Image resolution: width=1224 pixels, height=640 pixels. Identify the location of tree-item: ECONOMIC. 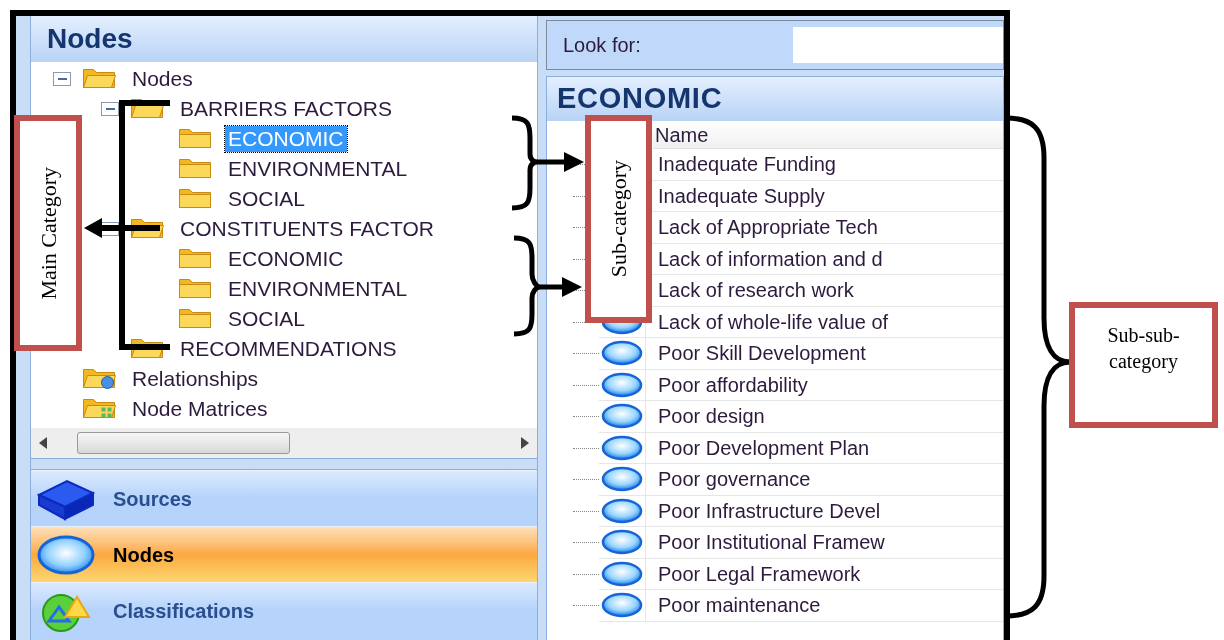
(286, 259).